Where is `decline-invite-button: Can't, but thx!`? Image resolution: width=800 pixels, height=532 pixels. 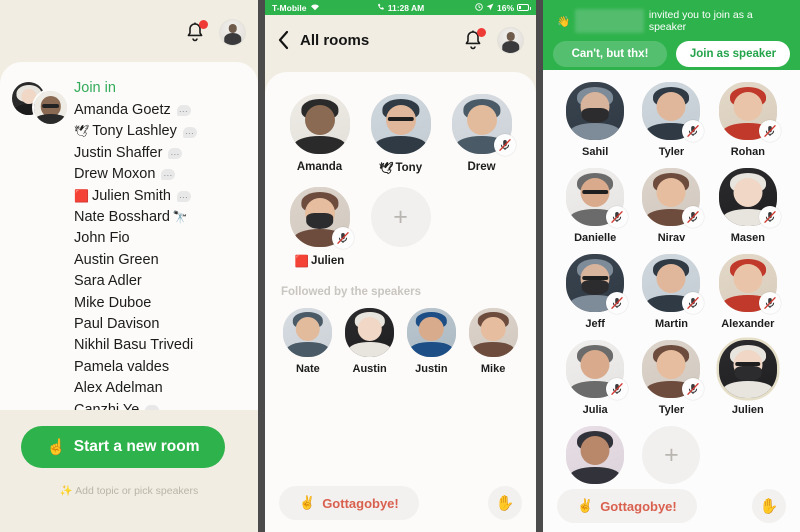
decline-invite-button: Can't, but thx! is located at coordinates (610, 54).